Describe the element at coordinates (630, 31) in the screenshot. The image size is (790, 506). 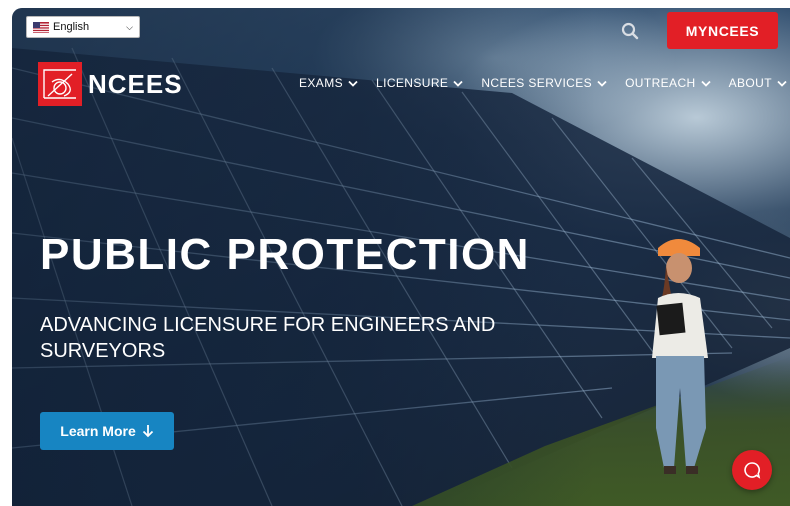
I see `search-icon` at that location.